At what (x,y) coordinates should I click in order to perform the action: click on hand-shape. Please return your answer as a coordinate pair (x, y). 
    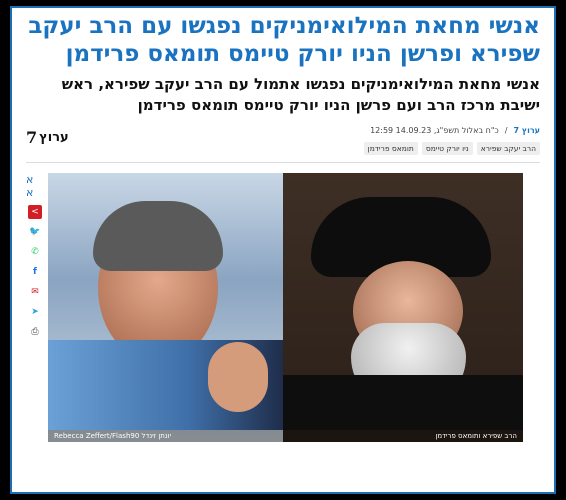
    Looking at the image, I should click on (238, 377).